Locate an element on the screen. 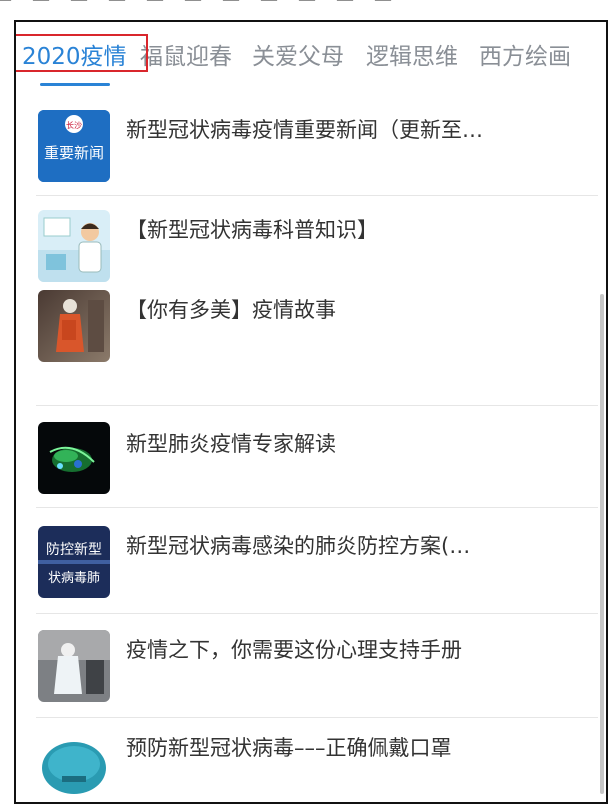 The width and height of the screenshot is (616, 811). category-tab-bar: 2020疫情 福鼠迎春 关爱父母 逻辑思维 西方绘画 is located at coordinates (311, 55).